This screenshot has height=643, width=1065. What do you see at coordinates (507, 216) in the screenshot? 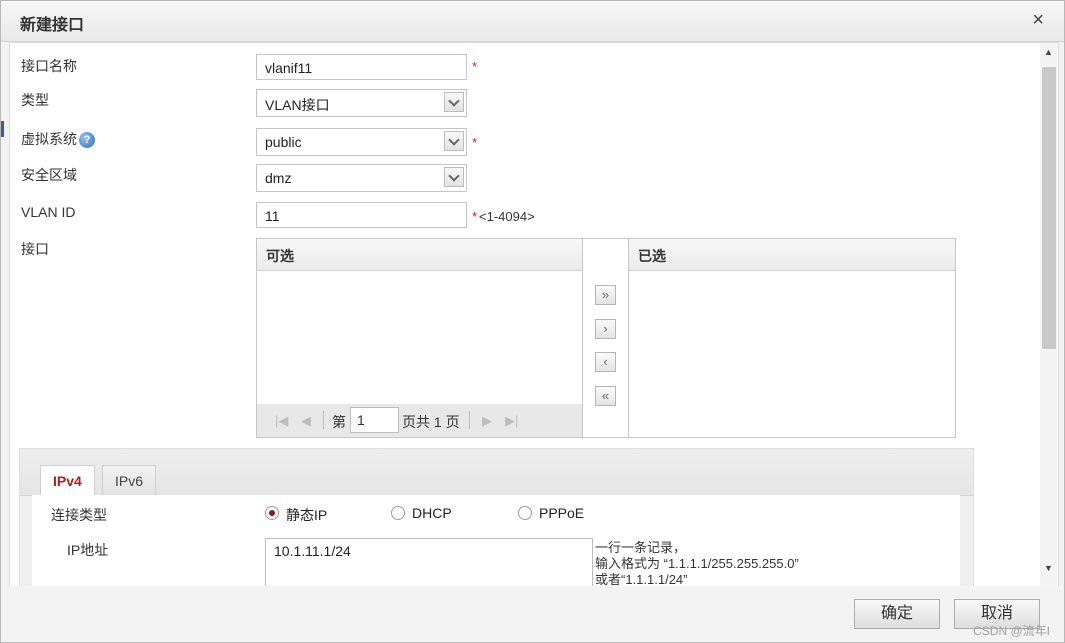
I see `vlan-range-hint: <1-4094>` at bounding box center [507, 216].